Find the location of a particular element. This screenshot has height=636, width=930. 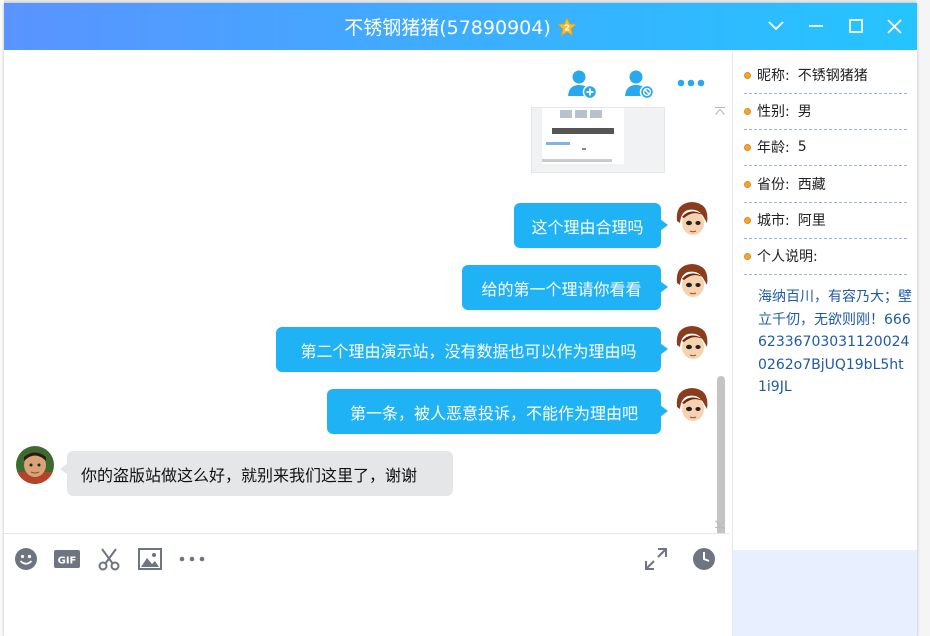

gif-button: GIF is located at coordinates (67, 559).